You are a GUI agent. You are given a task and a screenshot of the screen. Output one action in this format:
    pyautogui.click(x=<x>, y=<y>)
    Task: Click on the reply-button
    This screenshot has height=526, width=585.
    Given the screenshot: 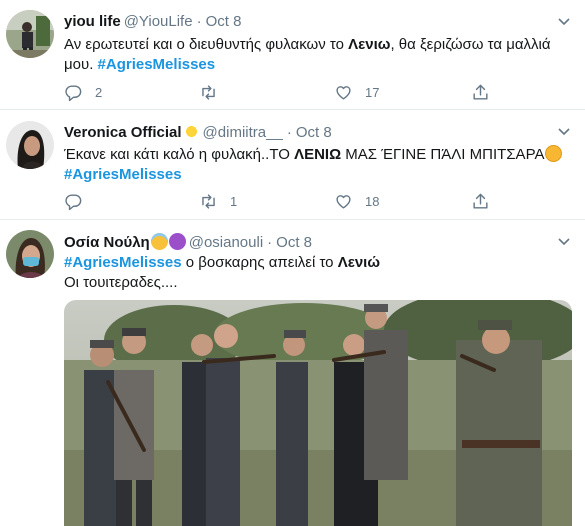 What is the action you would take?
    pyautogui.click(x=79, y=201)
    